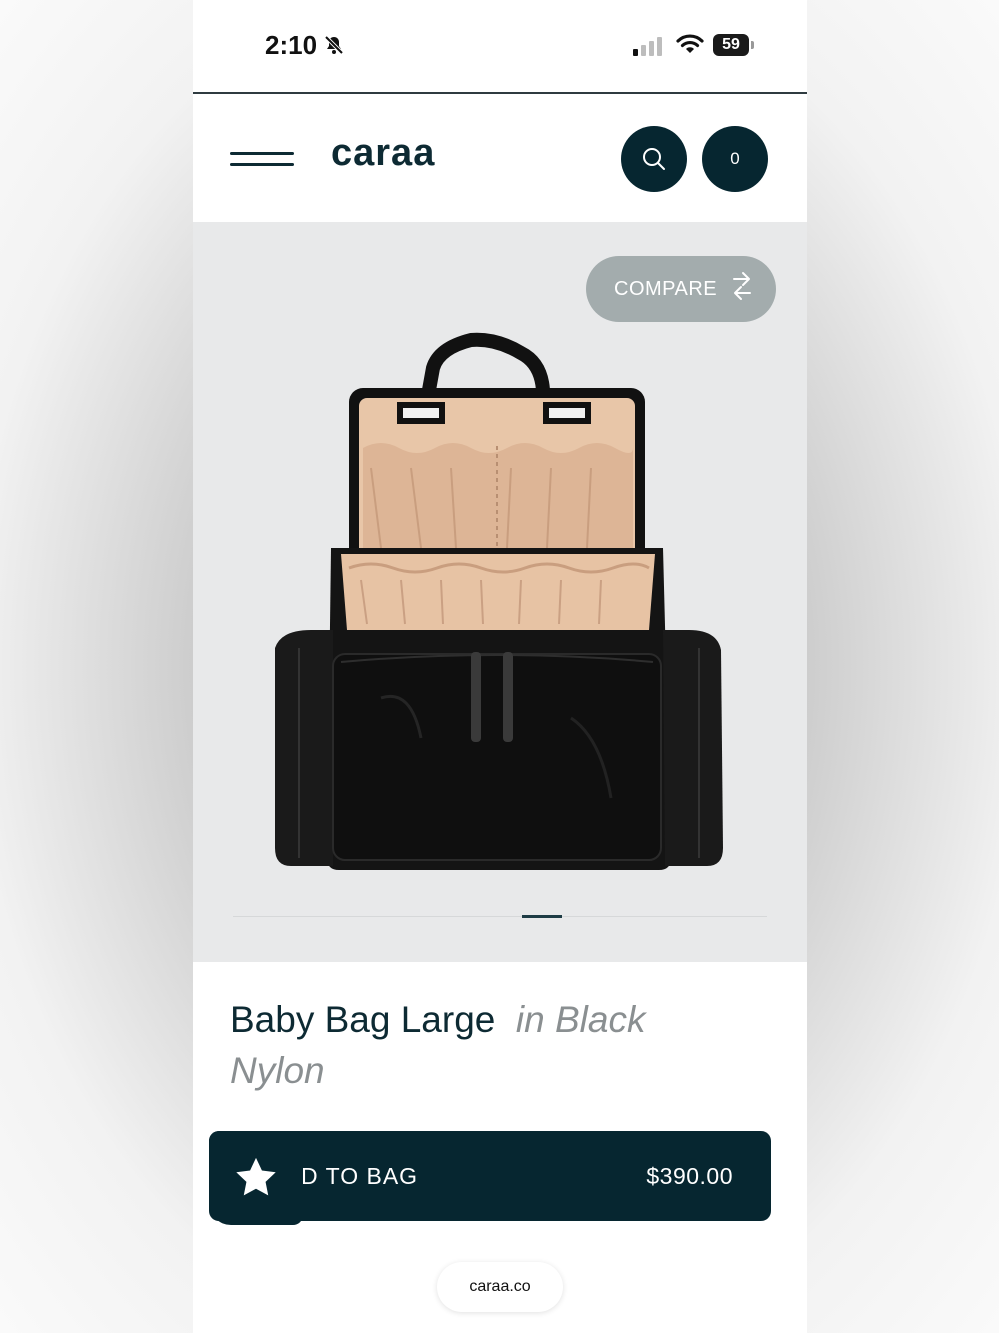 This screenshot has width=999, height=1333. I want to click on bell-slash-icon, so click(334, 47).